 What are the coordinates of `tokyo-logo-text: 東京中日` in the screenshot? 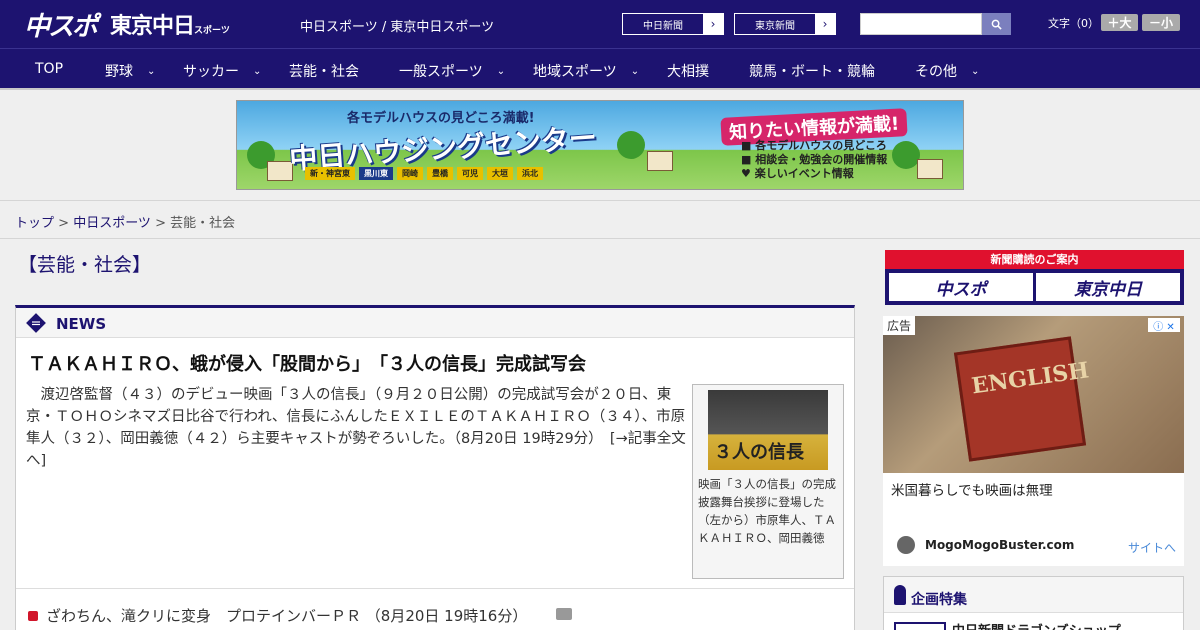 It's located at (152, 26).